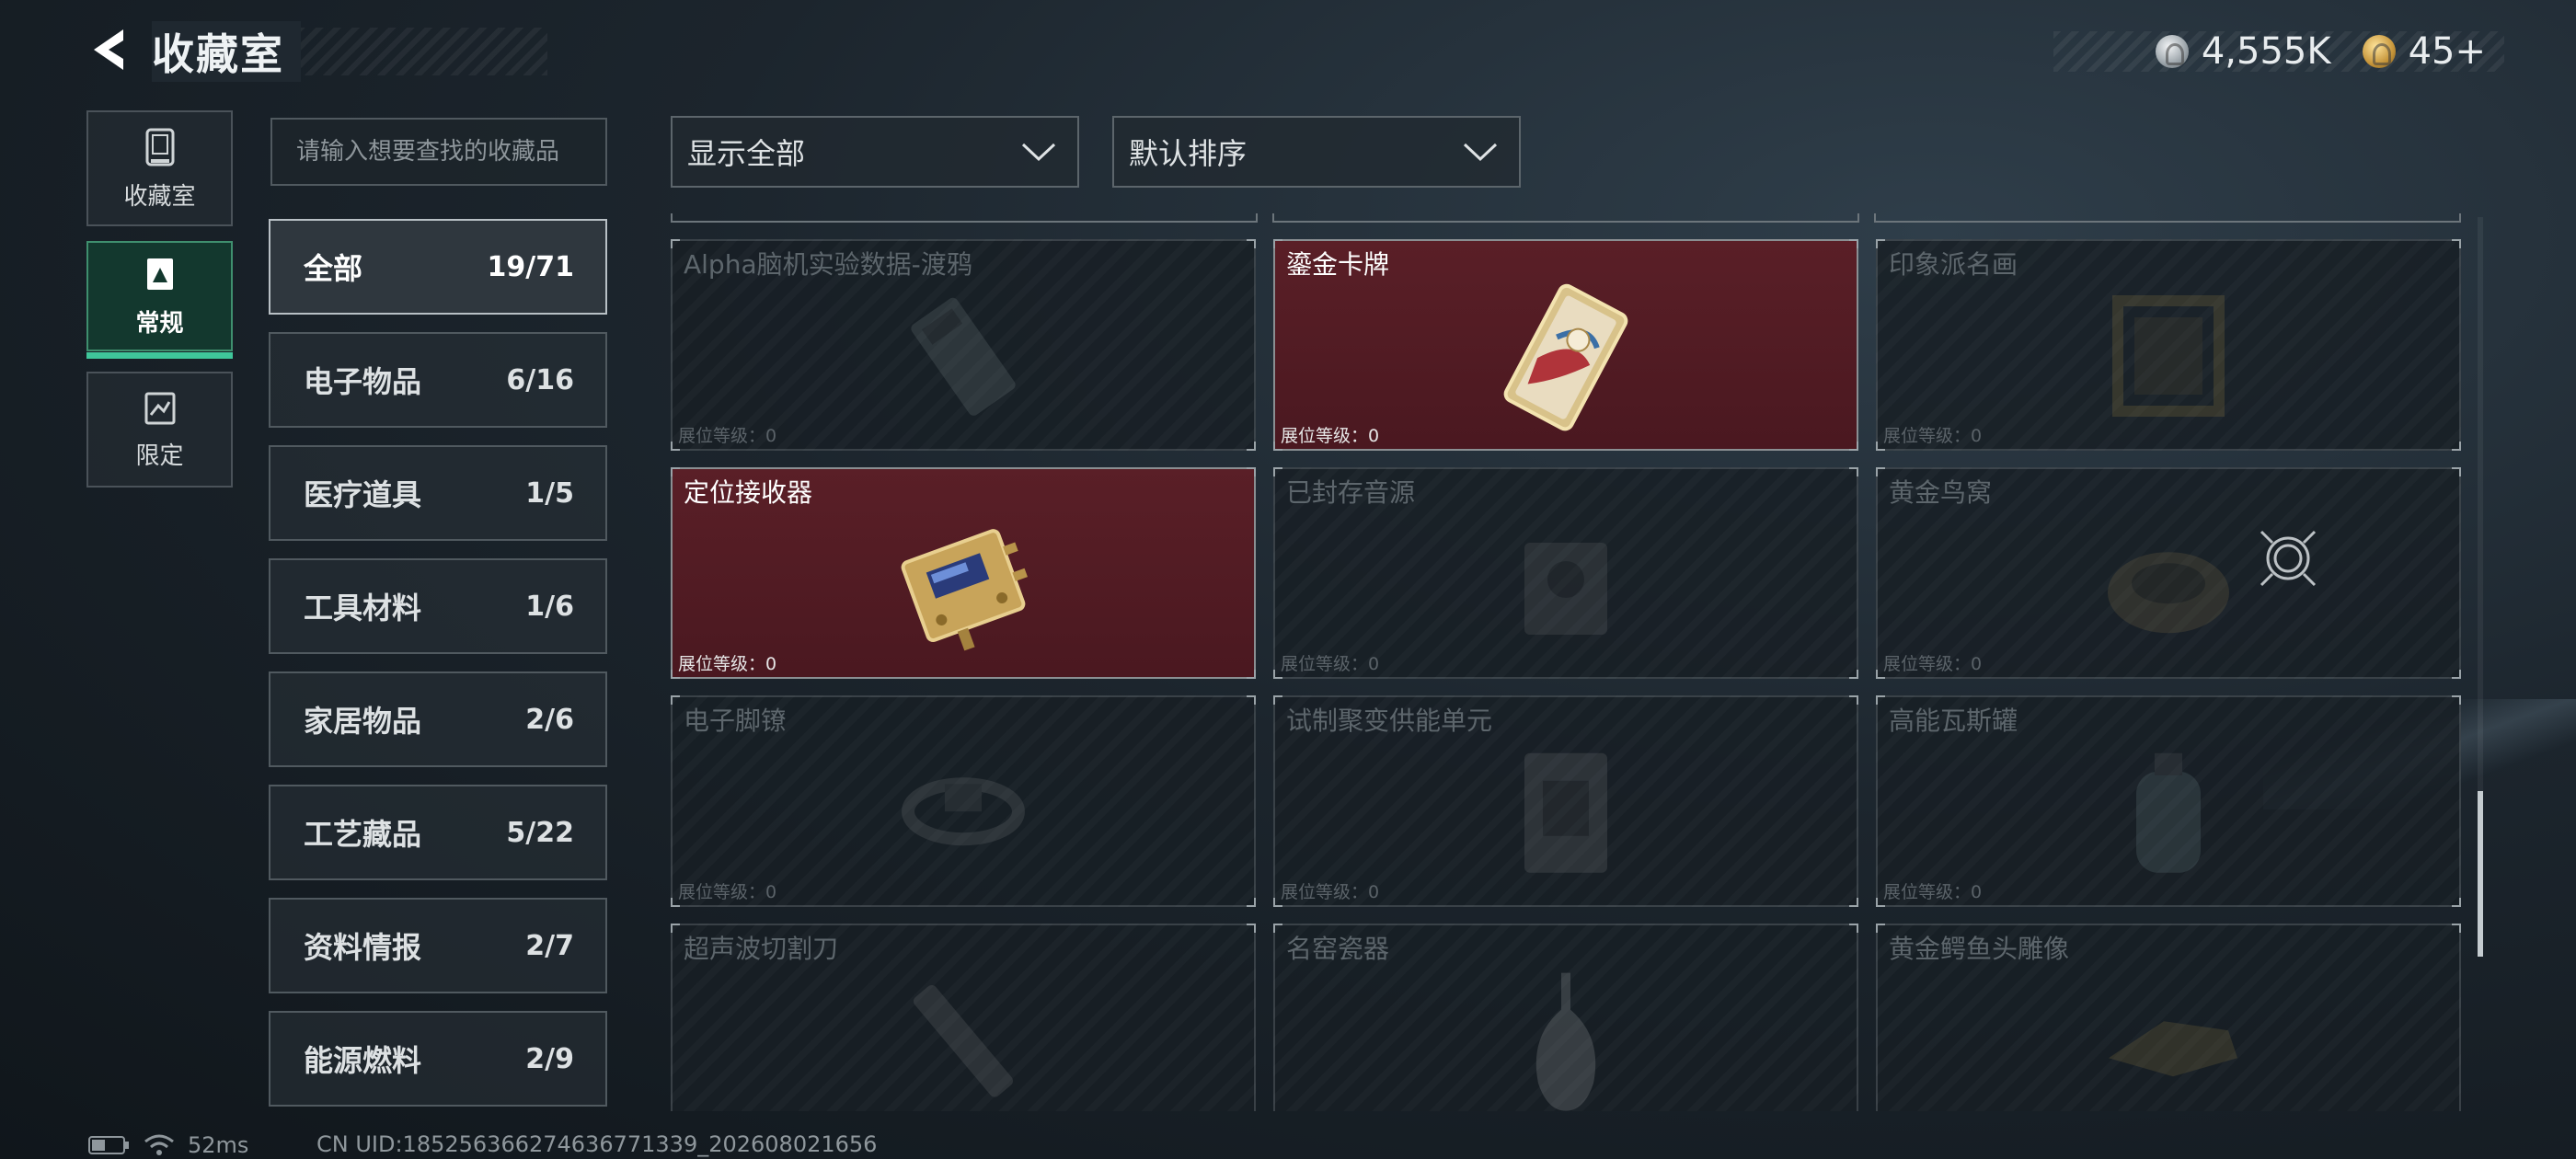 The width and height of the screenshot is (2576, 1159). Describe the element at coordinates (1979, 949) in the screenshot. I see `item-name: 黄金鳄鱼头雕像` at that location.